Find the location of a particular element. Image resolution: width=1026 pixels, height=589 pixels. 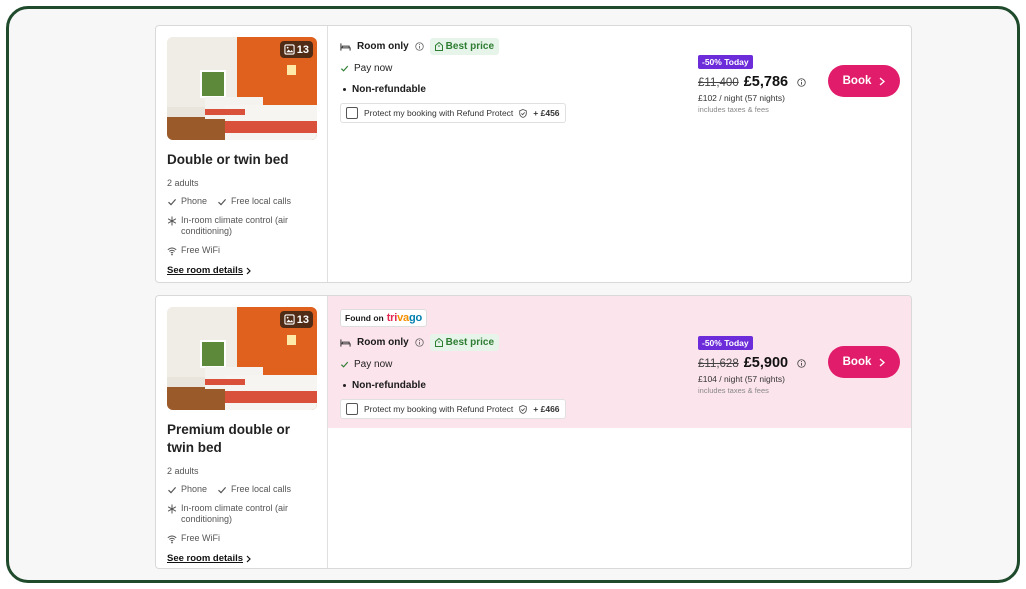

room-name: Premium double or twin bed is located at coordinates (229, 438).